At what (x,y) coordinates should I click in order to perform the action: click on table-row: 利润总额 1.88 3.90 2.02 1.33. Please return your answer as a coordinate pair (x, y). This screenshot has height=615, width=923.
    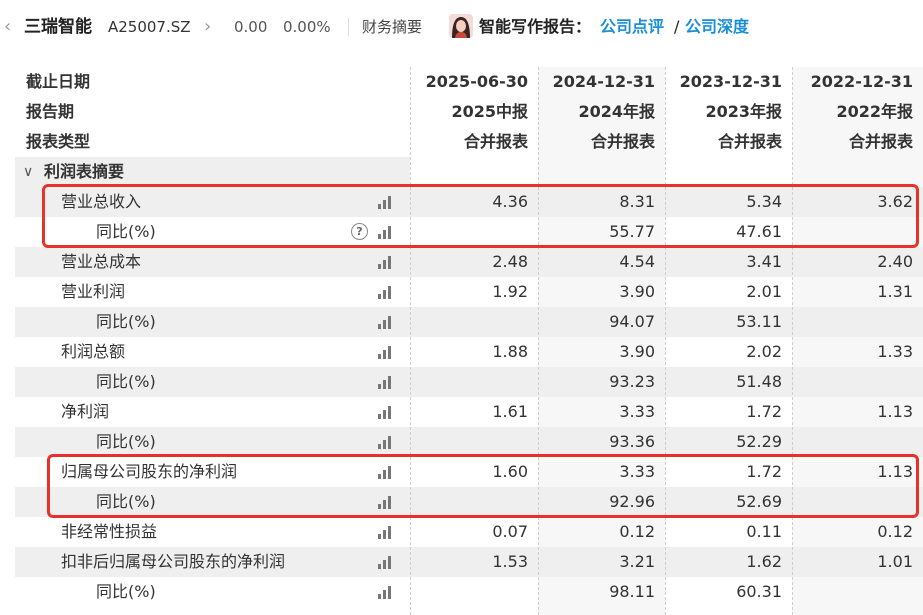
    Looking at the image, I should click on (469, 352).